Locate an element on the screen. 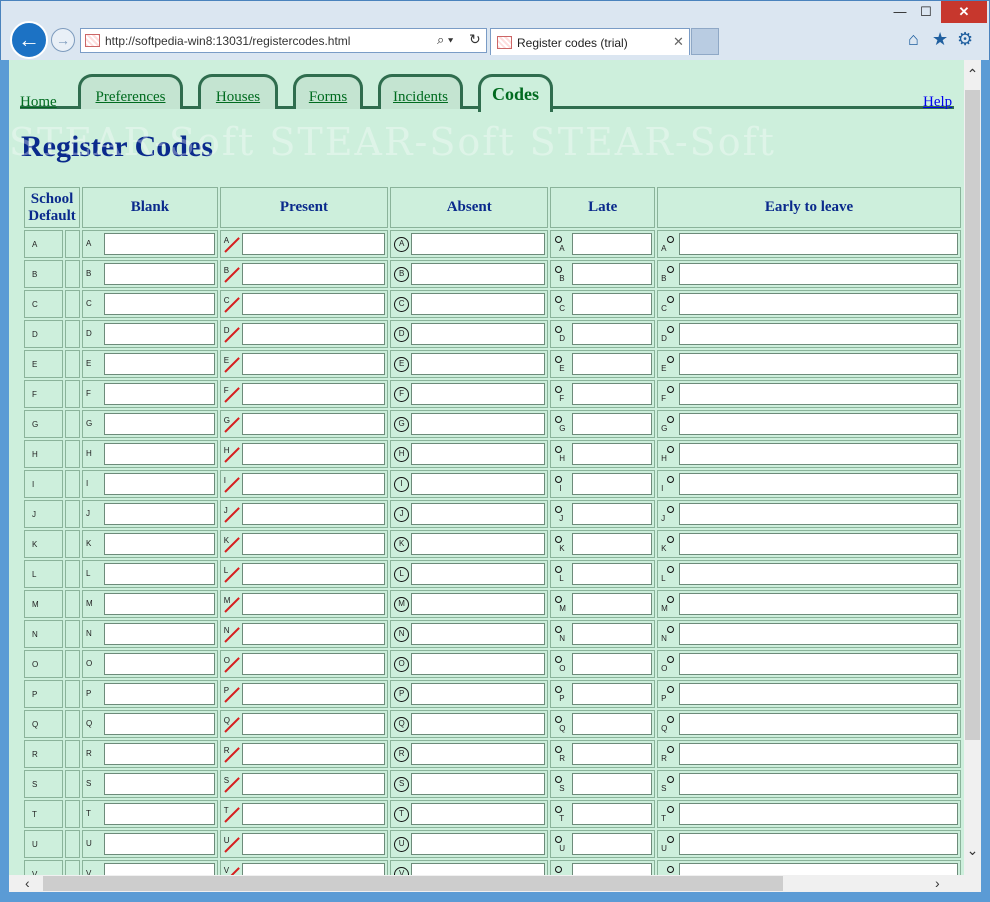 This screenshot has width=990, height=902. scroll-left-icon: ‹ is located at coordinates (27, 883).